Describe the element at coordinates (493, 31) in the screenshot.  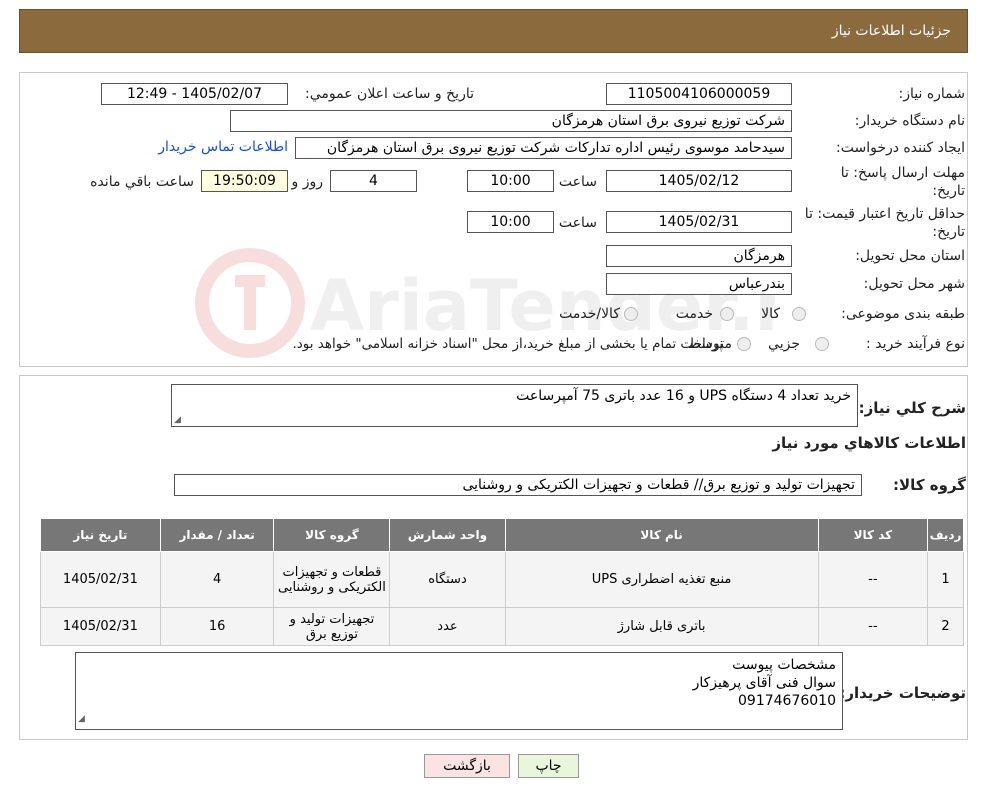
I see `page-header: جزئیات اطلاعات نیاز` at that location.